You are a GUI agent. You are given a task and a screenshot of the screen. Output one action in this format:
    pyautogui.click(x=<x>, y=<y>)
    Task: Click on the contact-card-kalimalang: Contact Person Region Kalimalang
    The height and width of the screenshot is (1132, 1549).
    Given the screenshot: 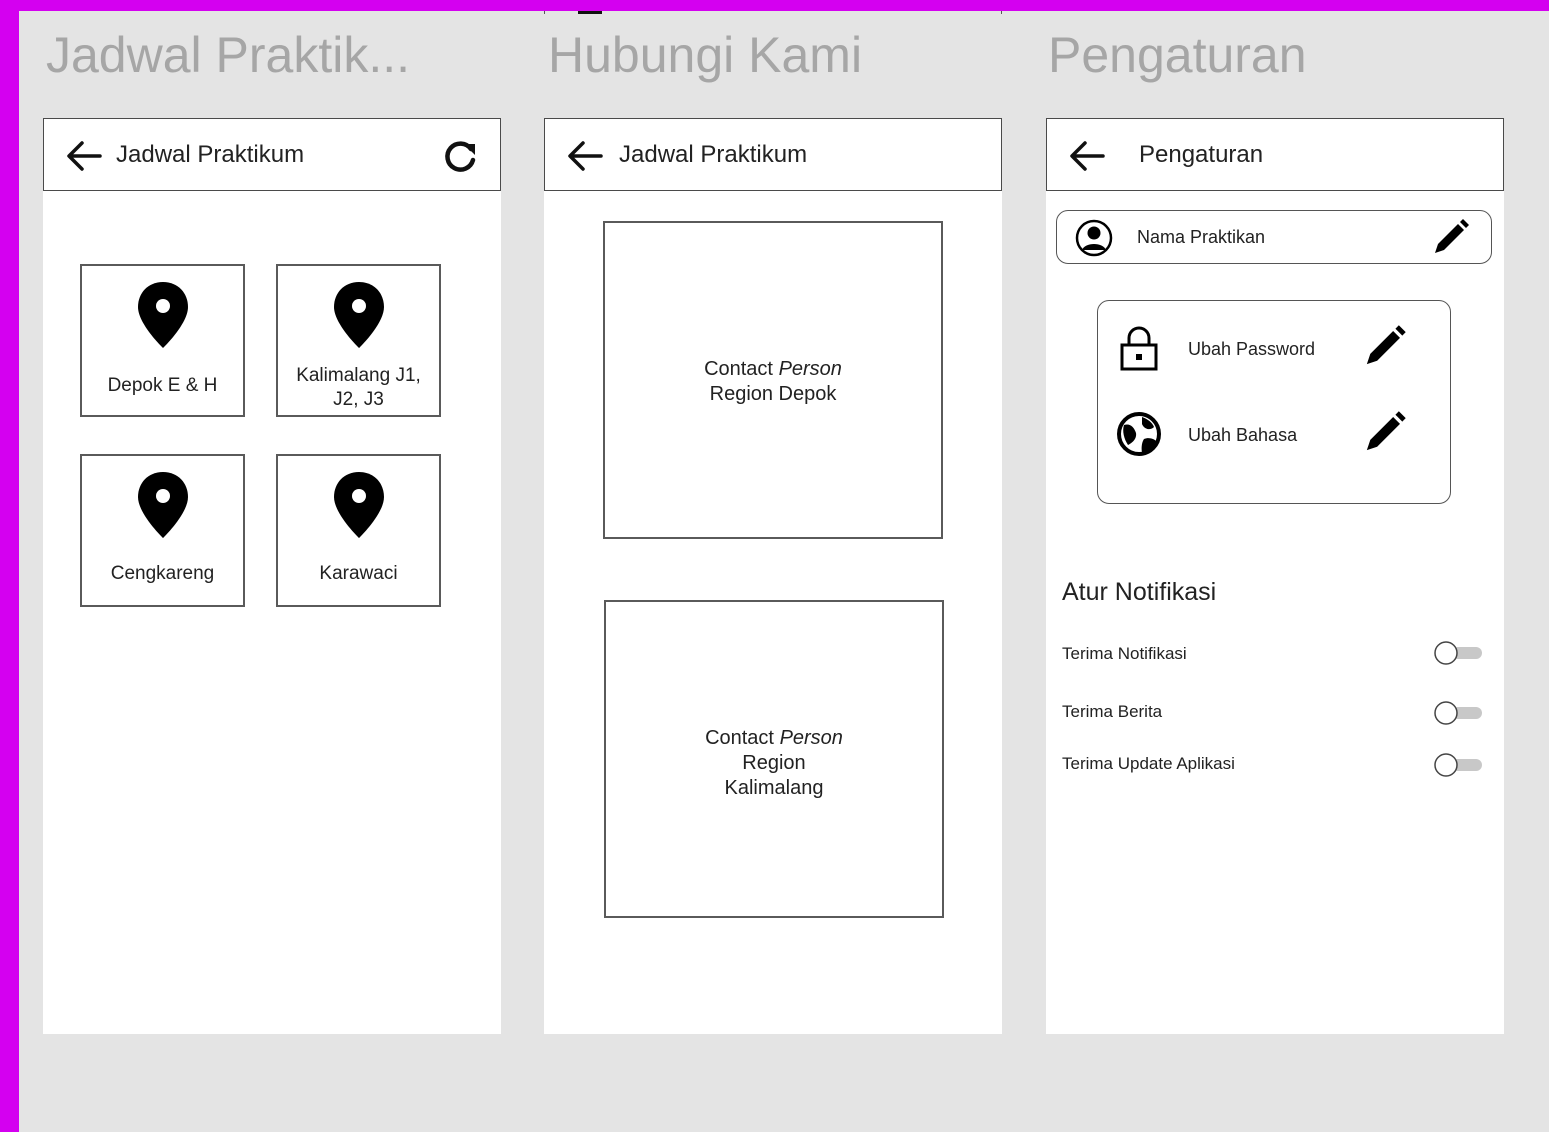 What is the action you would take?
    pyautogui.click(x=774, y=759)
    